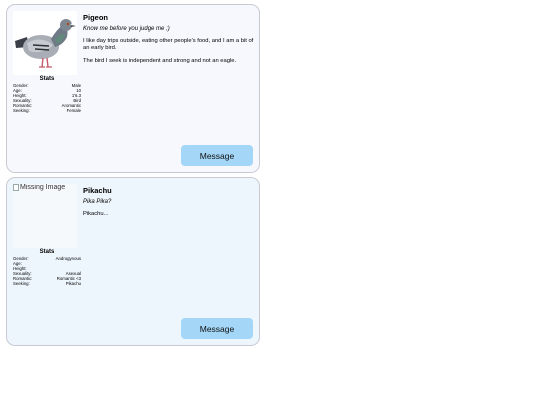  What do you see at coordinates (47, 268) in the screenshot?
I see `stats-panel: Stats Gender: Androgynous Age: Height` at bounding box center [47, 268].